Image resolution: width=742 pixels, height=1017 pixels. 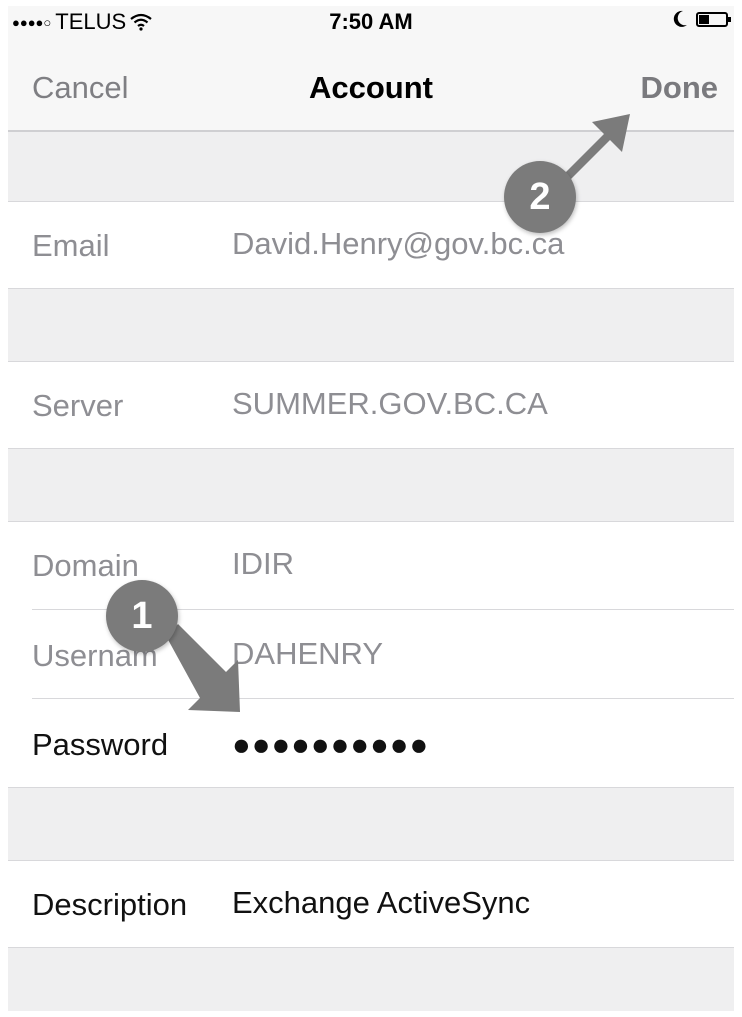 I want to click on status-right, so click(x=701, y=19).